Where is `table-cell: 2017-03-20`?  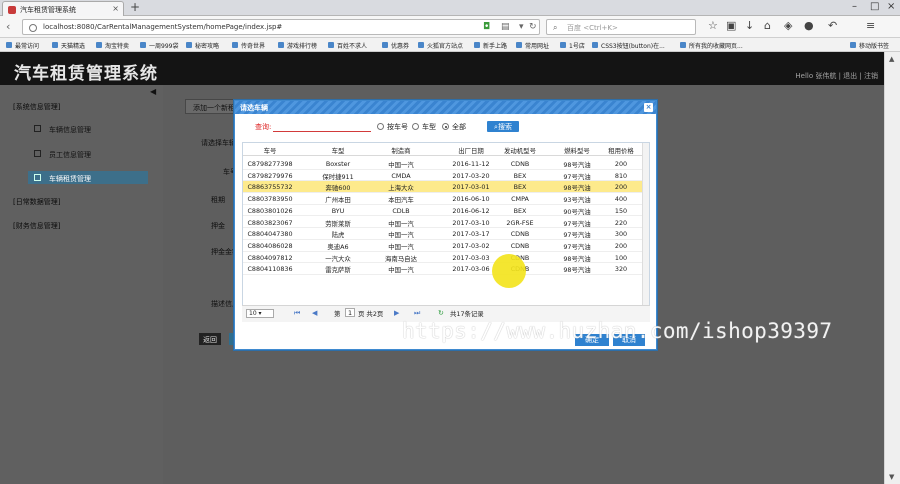 table-cell: 2017-03-20 is located at coordinates (471, 175).